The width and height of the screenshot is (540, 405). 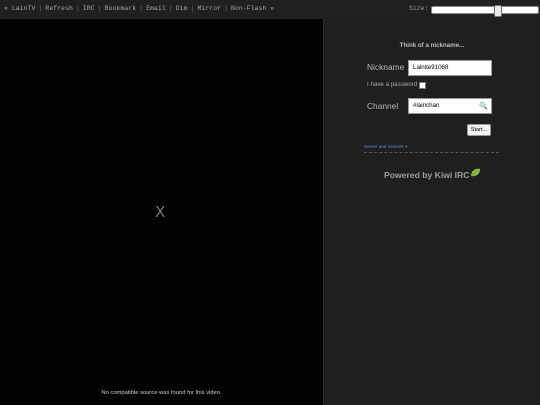 I want to click on password-checkbox, so click(x=422, y=85).